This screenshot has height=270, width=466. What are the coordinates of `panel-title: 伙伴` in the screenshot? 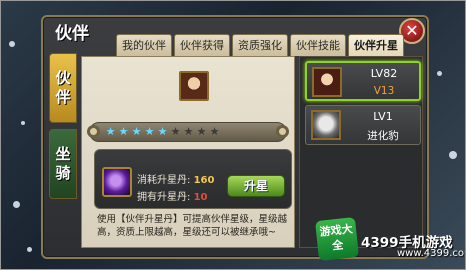 It's located at (72, 34).